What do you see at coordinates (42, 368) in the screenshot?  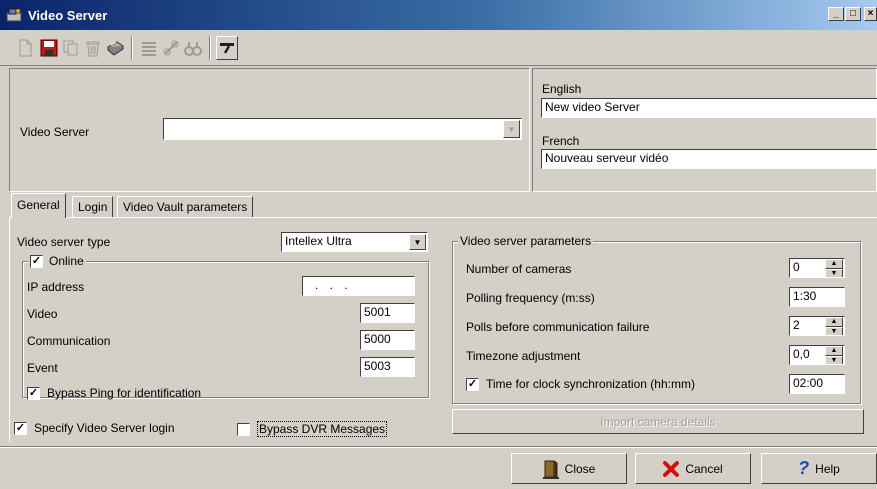 I see `event-port-label: Event` at bounding box center [42, 368].